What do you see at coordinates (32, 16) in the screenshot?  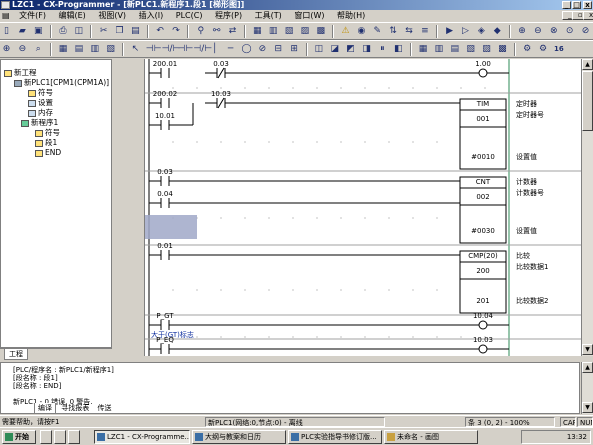 I see `menu-file: 文件(F)` at bounding box center [32, 16].